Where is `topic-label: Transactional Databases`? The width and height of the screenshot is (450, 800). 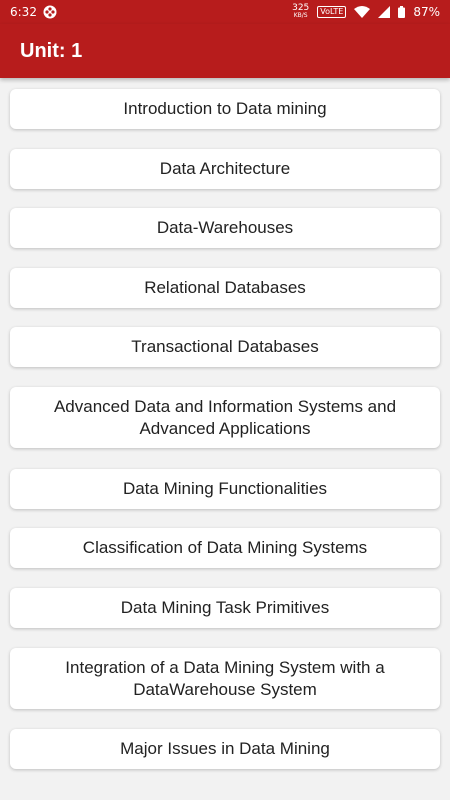
topic-label: Transactional Databases is located at coordinates (225, 346).